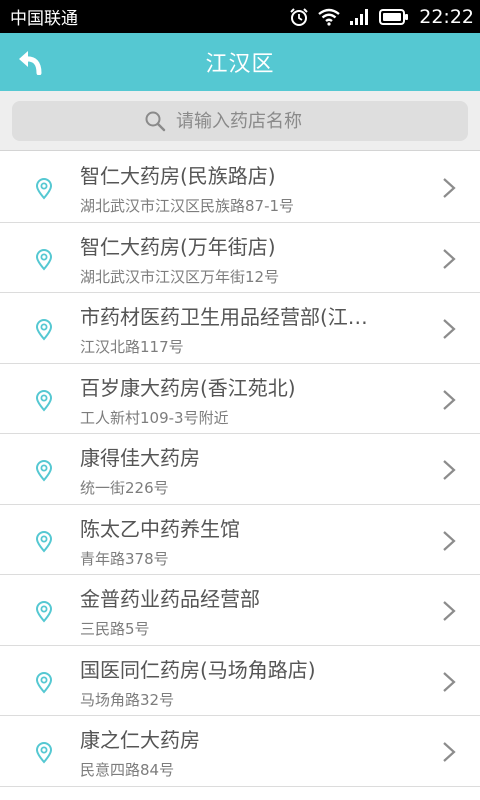  I want to click on store-address: 民意四路84号, so click(127, 770).